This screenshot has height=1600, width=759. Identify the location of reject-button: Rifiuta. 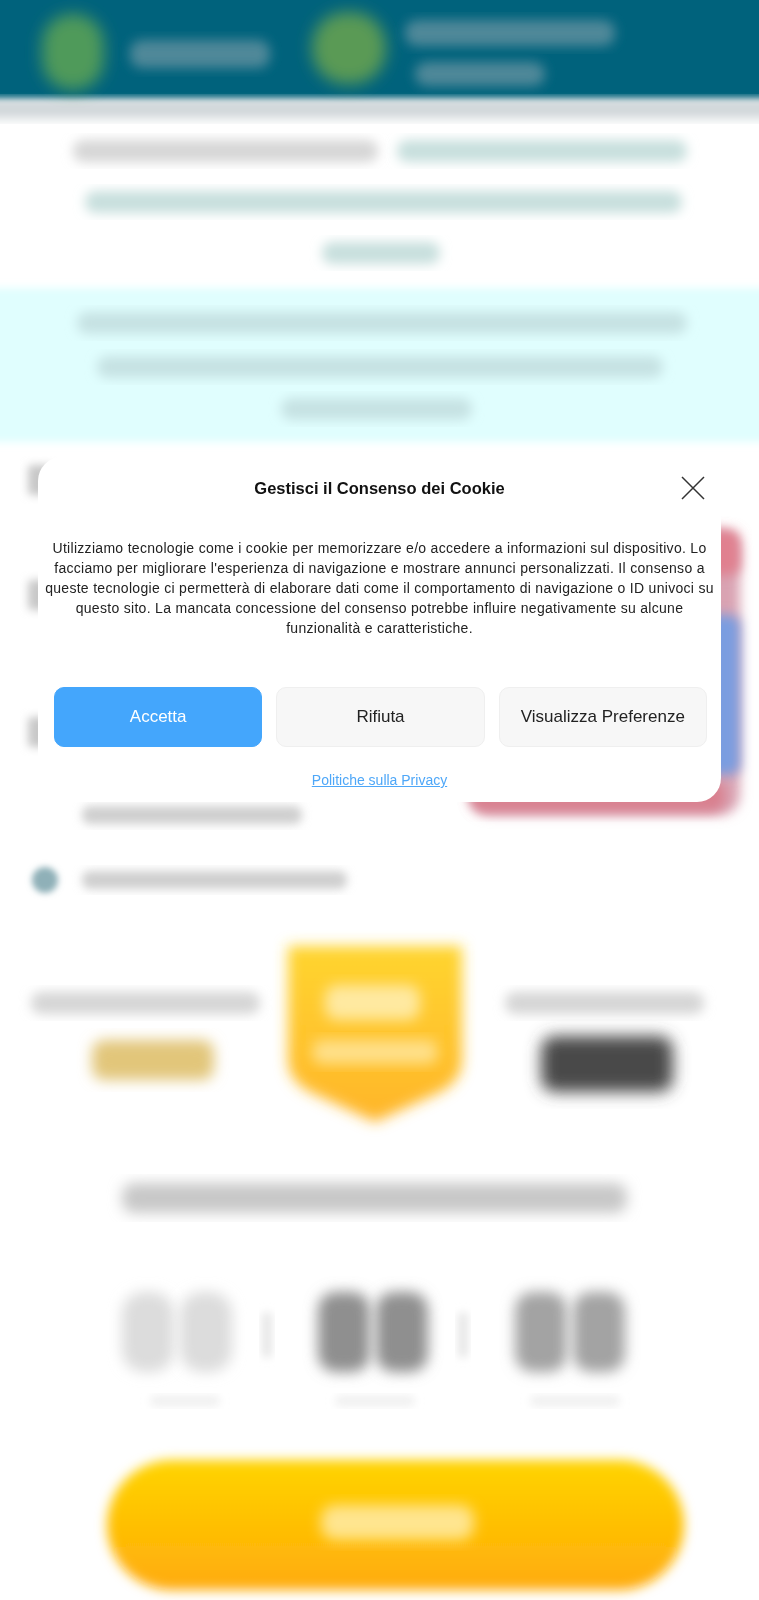
(380, 717).